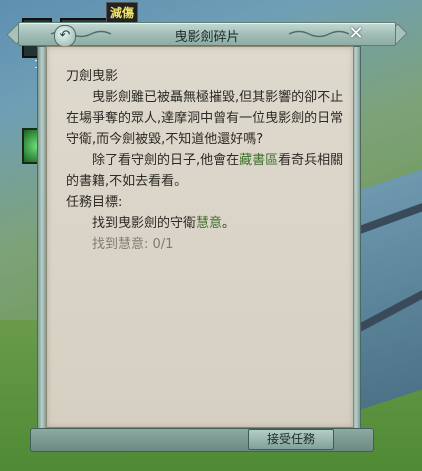 This screenshot has height=471, width=422. What do you see at coordinates (144, 223) in the screenshot?
I see `goal-text: 找到曳影劍的守衛` at bounding box center [144, 223].